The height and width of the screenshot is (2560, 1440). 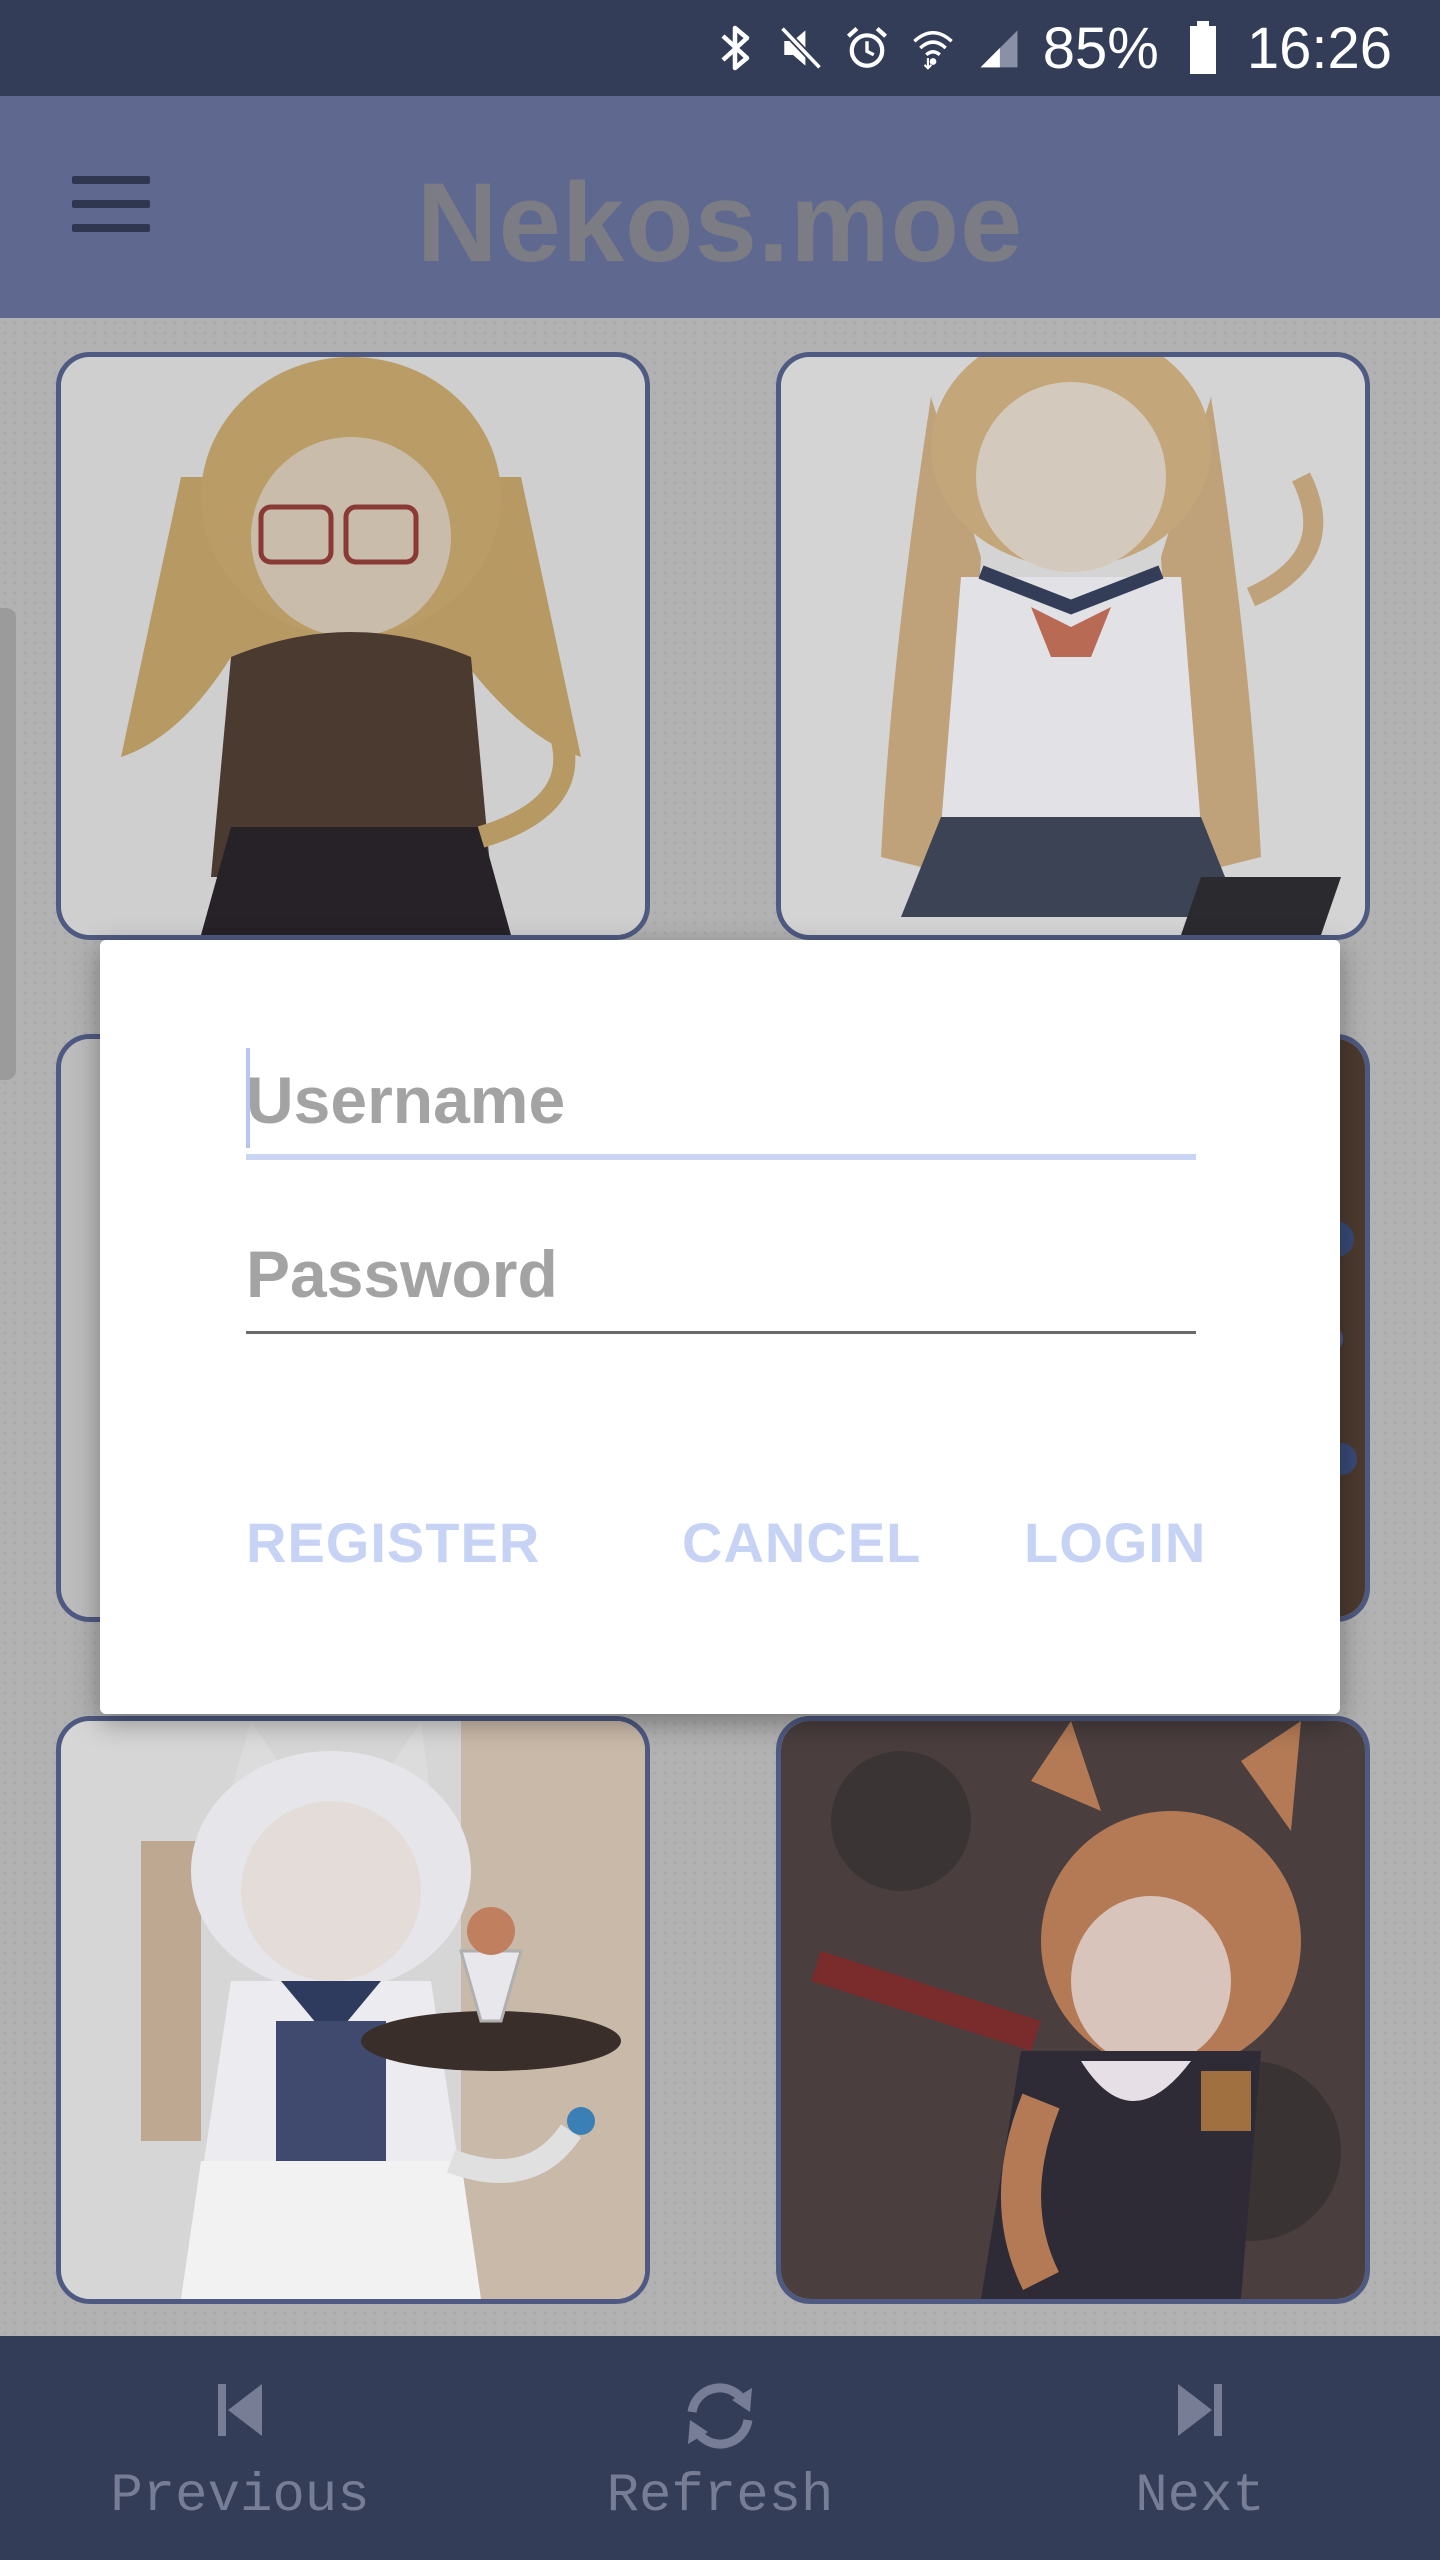 What do you see at coordinates (735, 48) in the screenshot?
I see `bluetooth-icon` at bounding box center [735, 48].